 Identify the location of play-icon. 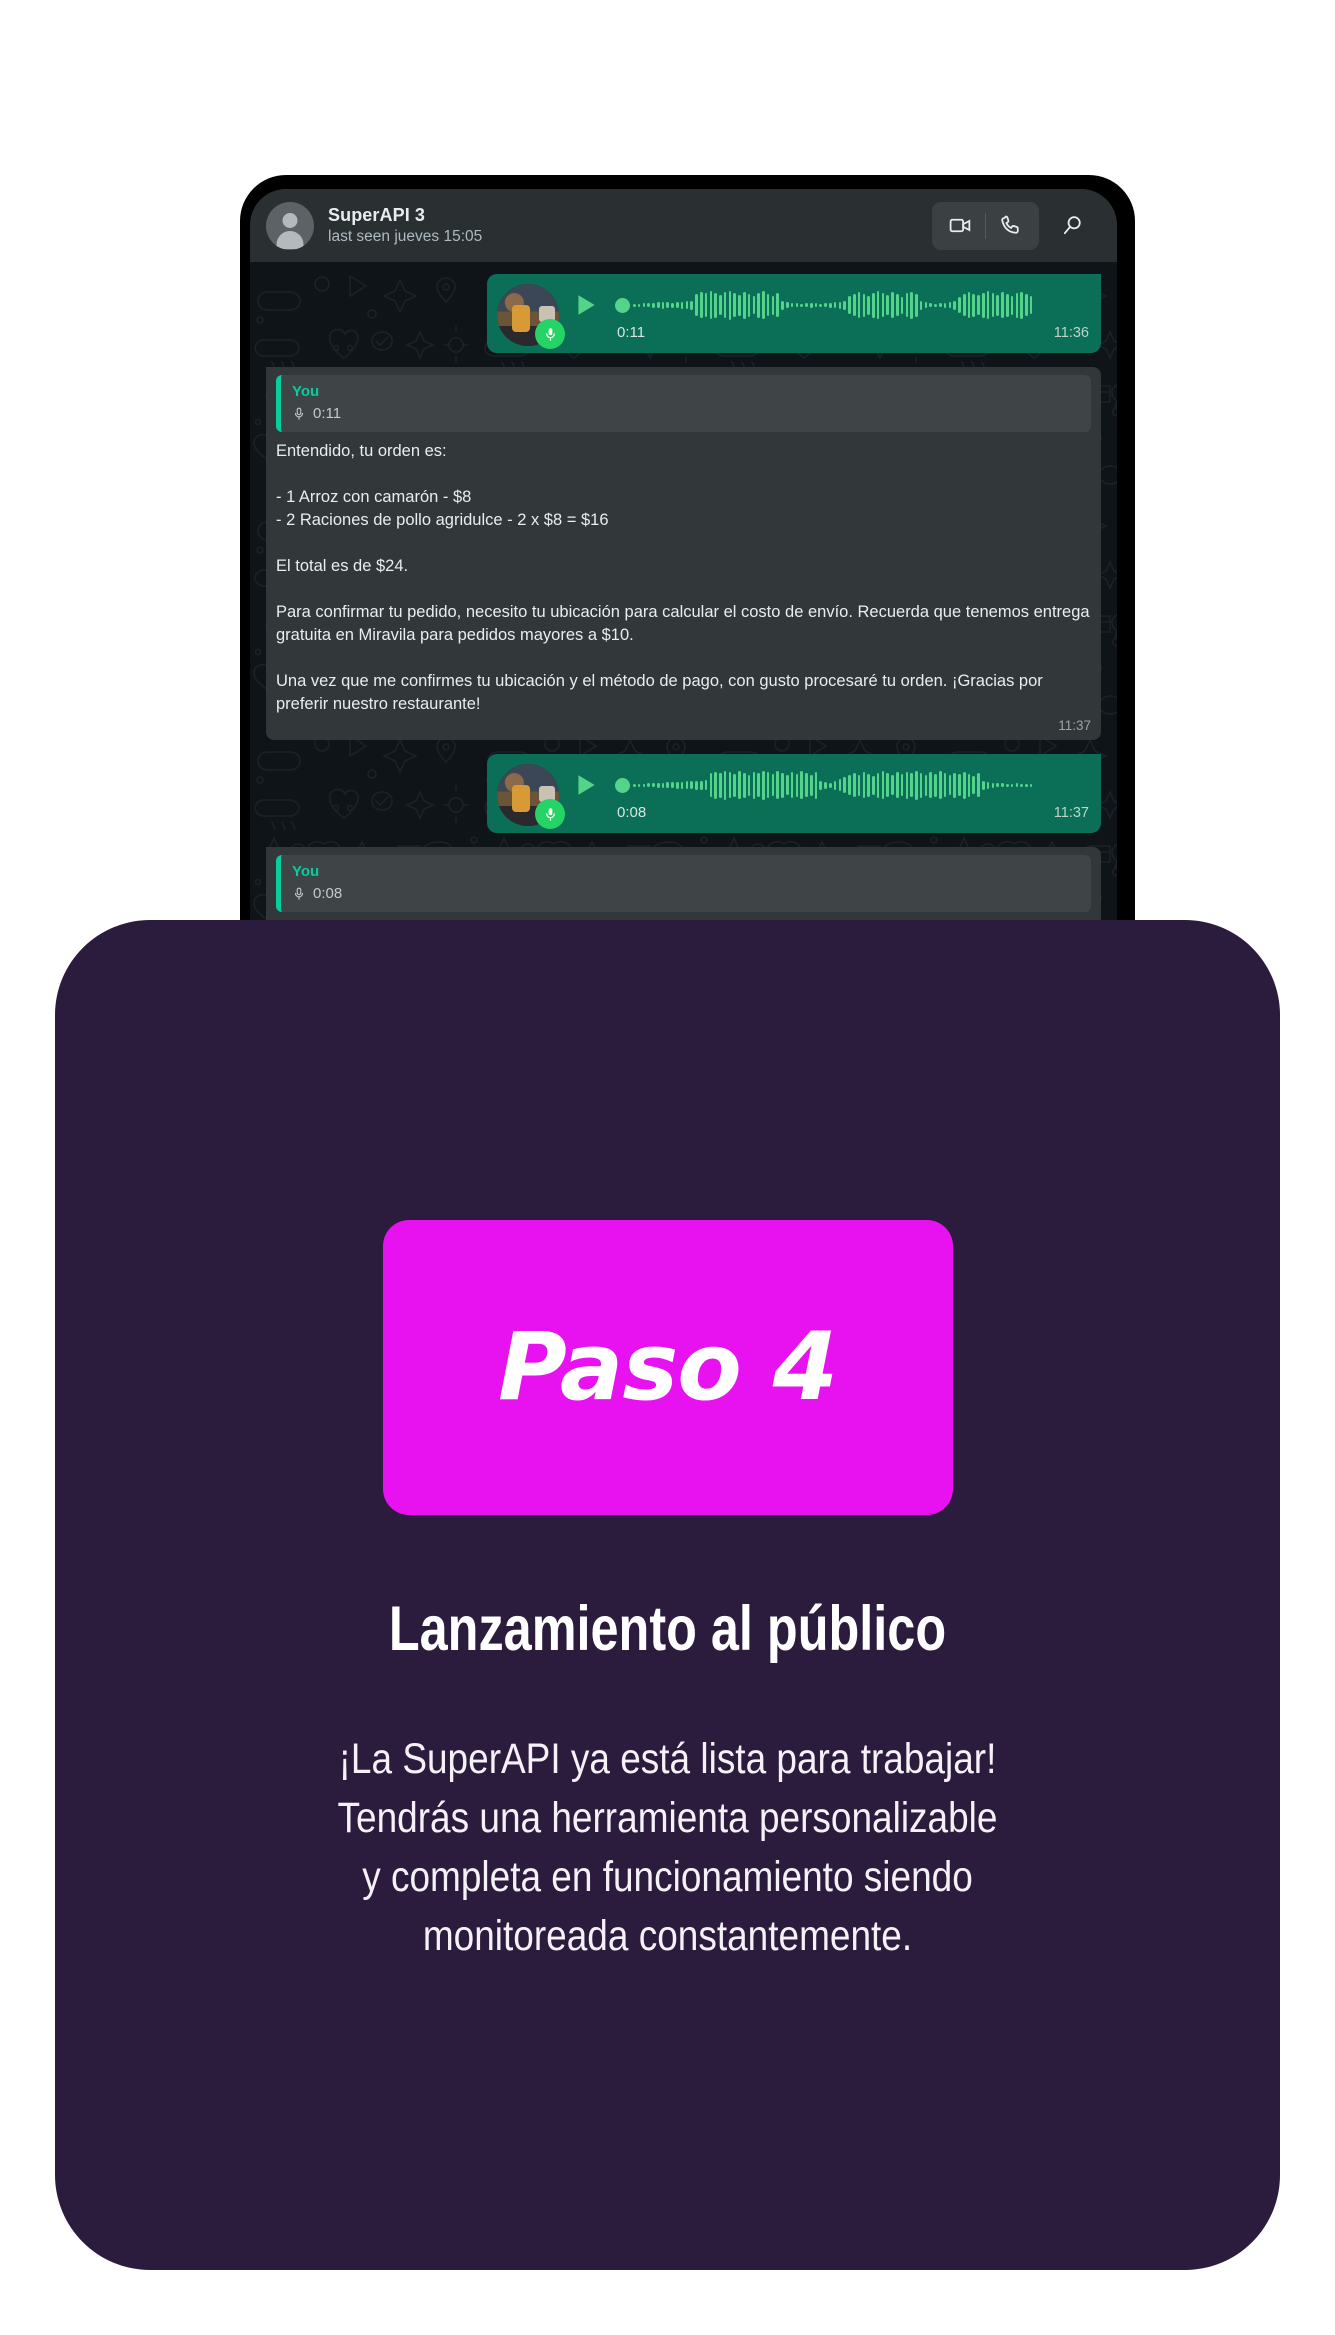
(586, 305).